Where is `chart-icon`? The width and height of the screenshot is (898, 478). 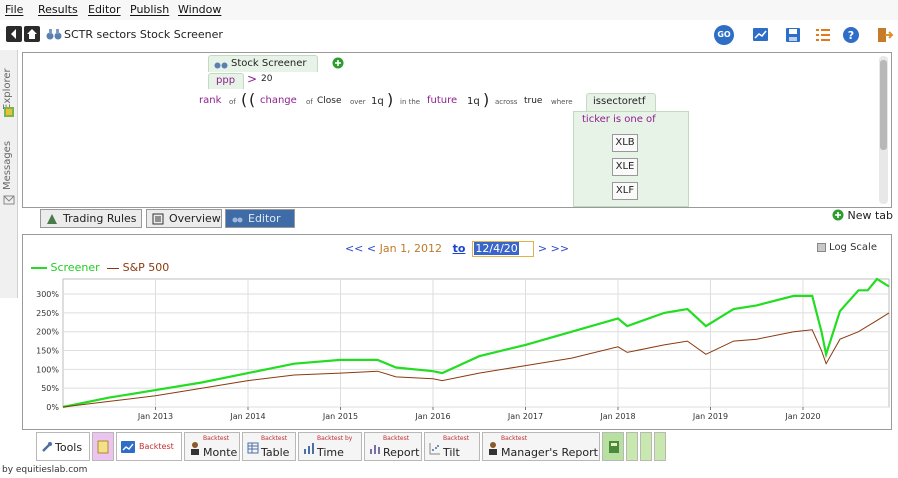
chart-icon is located at coordinates (761, 35).